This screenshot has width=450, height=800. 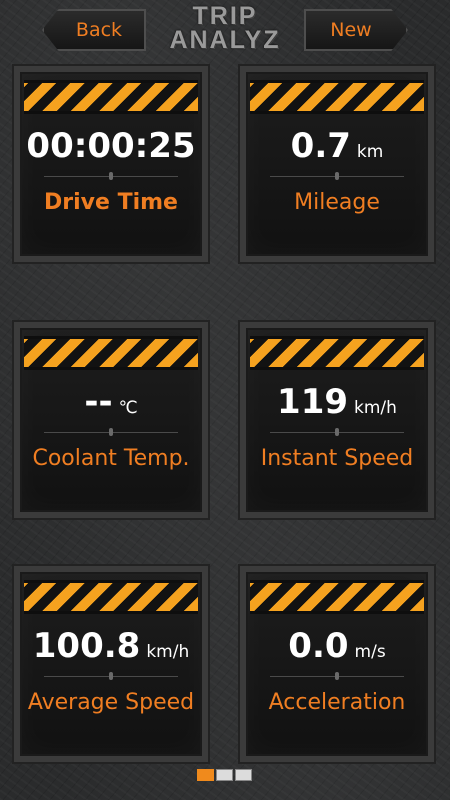 I want to click on mileage-label: Mileage, so click(x=337, y=202).